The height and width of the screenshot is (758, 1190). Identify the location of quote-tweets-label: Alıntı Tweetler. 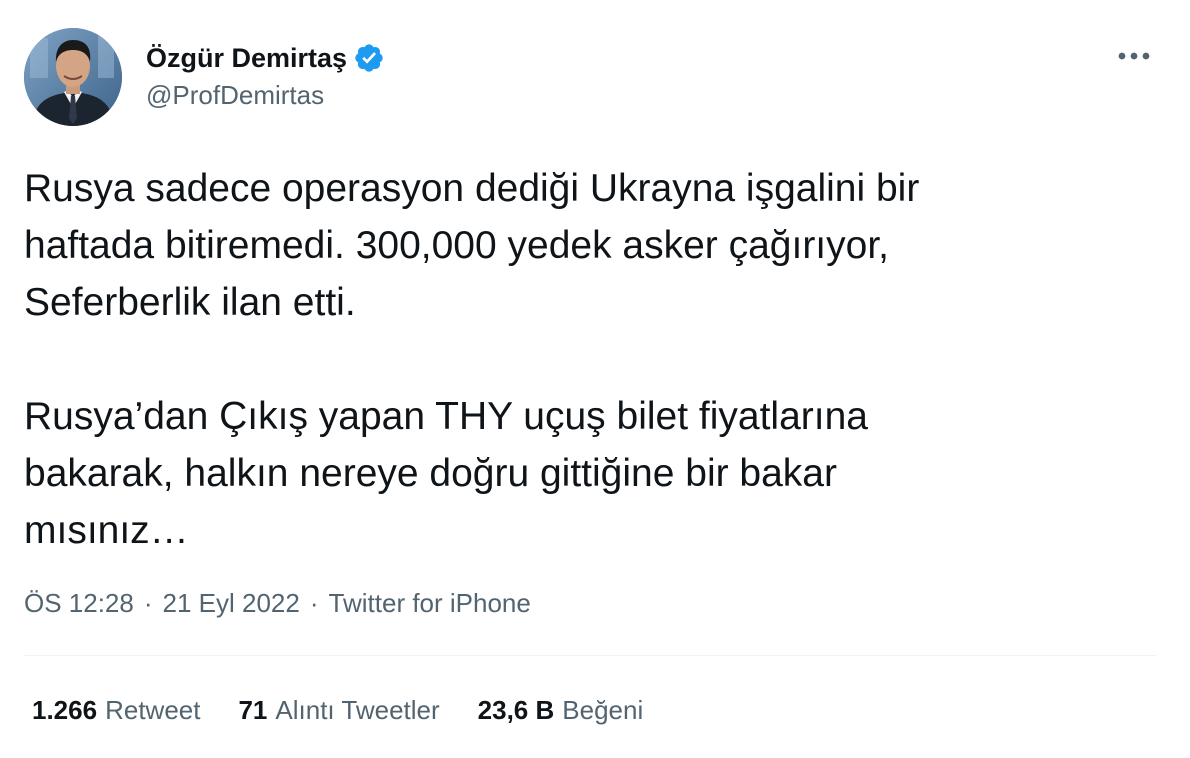
(357, 709).